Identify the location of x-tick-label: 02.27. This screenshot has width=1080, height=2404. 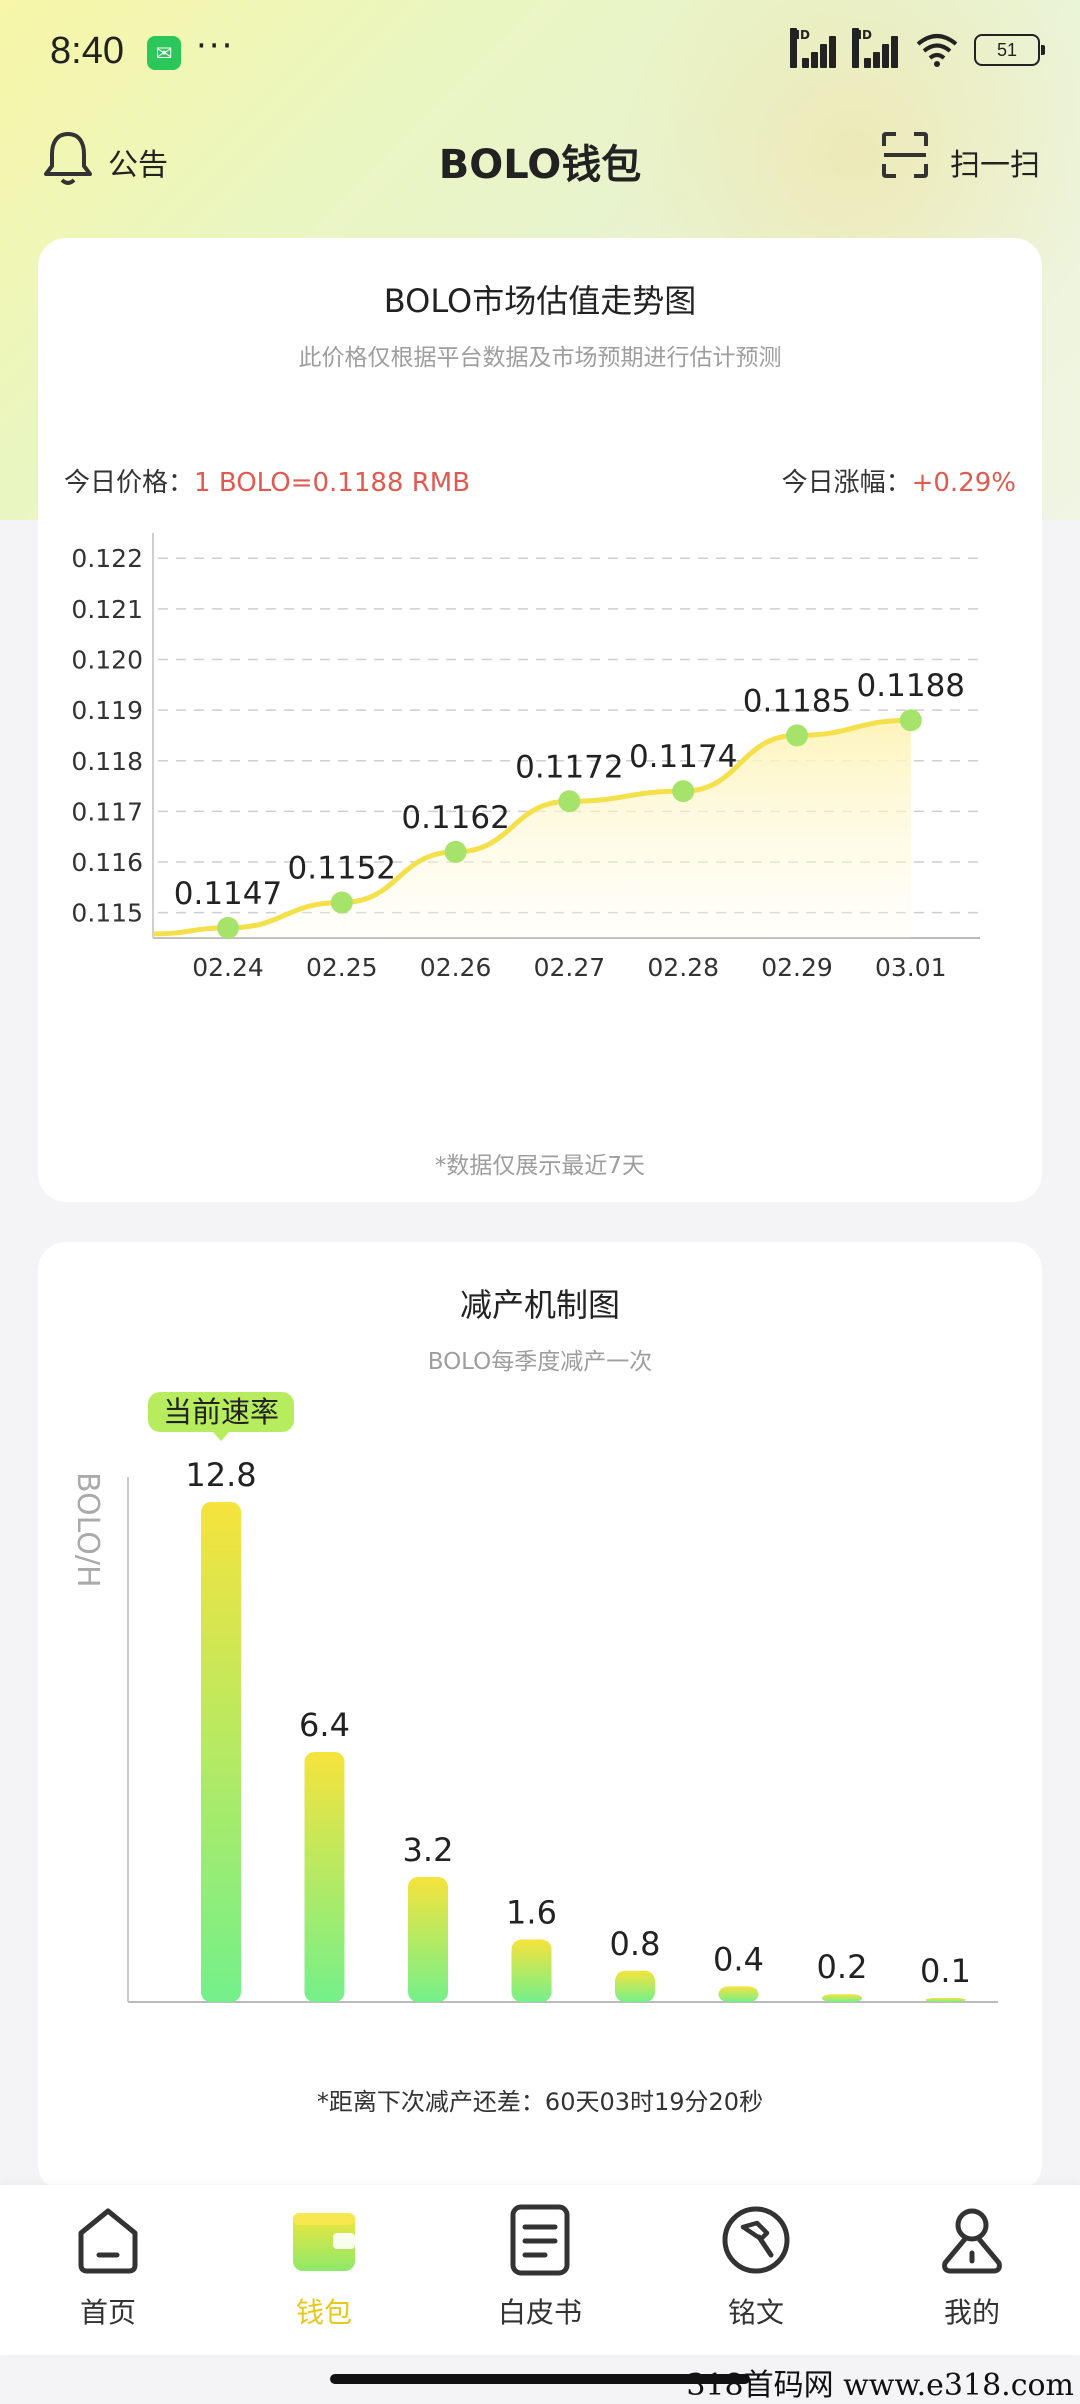
(570, 967).